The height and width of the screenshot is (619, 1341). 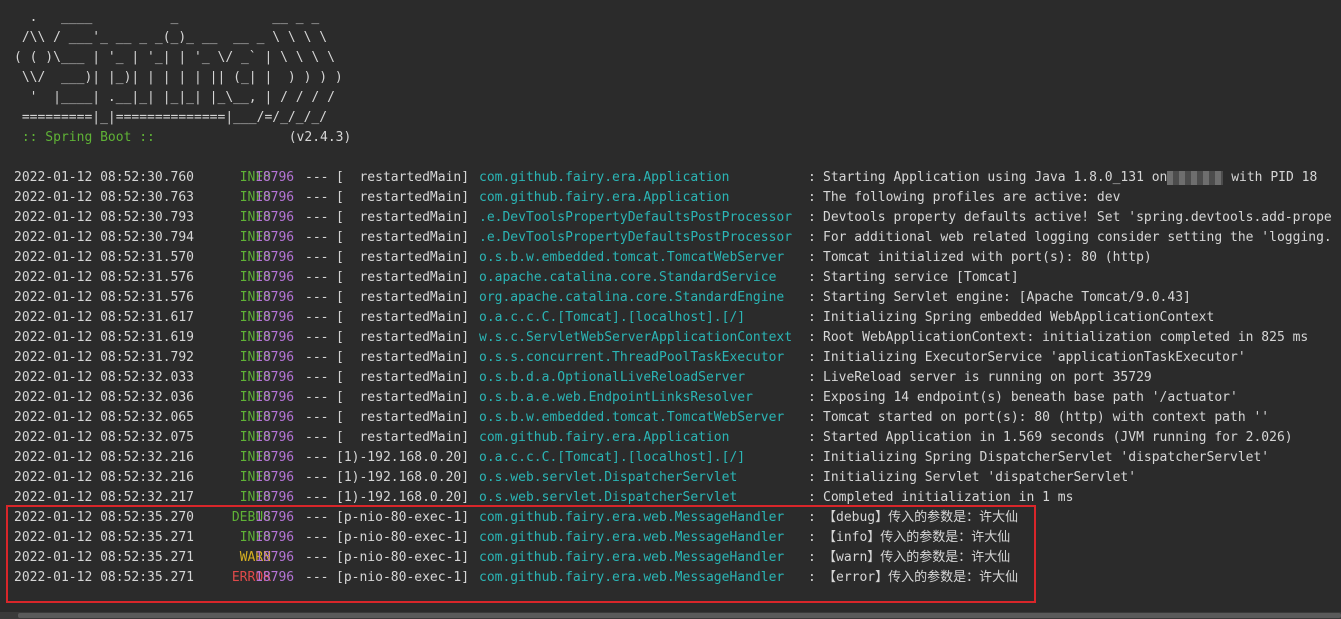 What do you see at coordinates (1195, 177) in the screenshot?
I see `redacted-hostname` at bounding box center [1195, 177].